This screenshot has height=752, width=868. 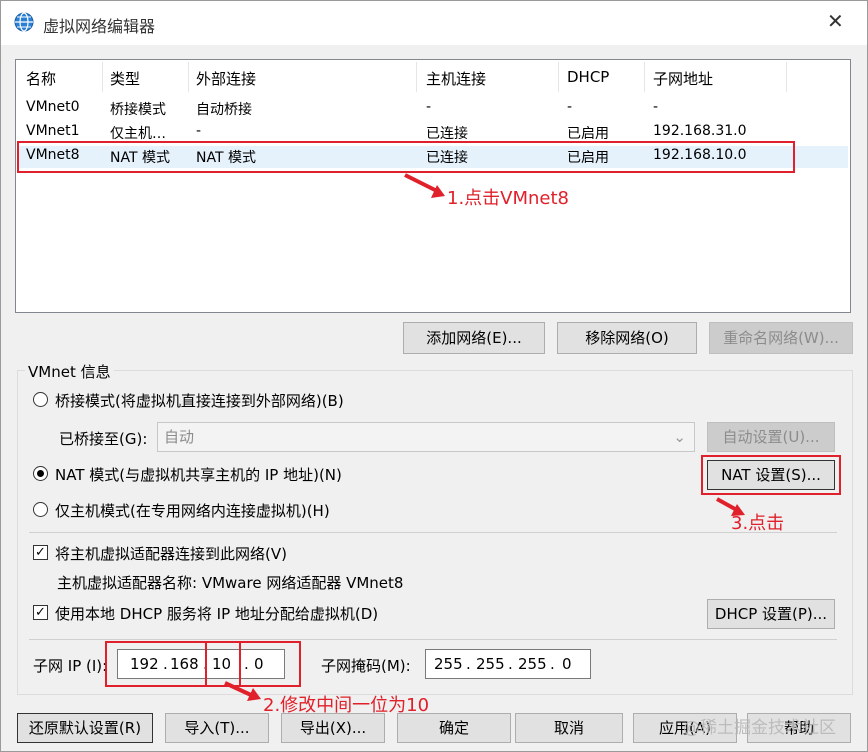 What do you see at coordinates (366, 666) in the screenshot?
I see `subnet-mask-label: 子网掩码(M):` at bounding box center [366, 666].